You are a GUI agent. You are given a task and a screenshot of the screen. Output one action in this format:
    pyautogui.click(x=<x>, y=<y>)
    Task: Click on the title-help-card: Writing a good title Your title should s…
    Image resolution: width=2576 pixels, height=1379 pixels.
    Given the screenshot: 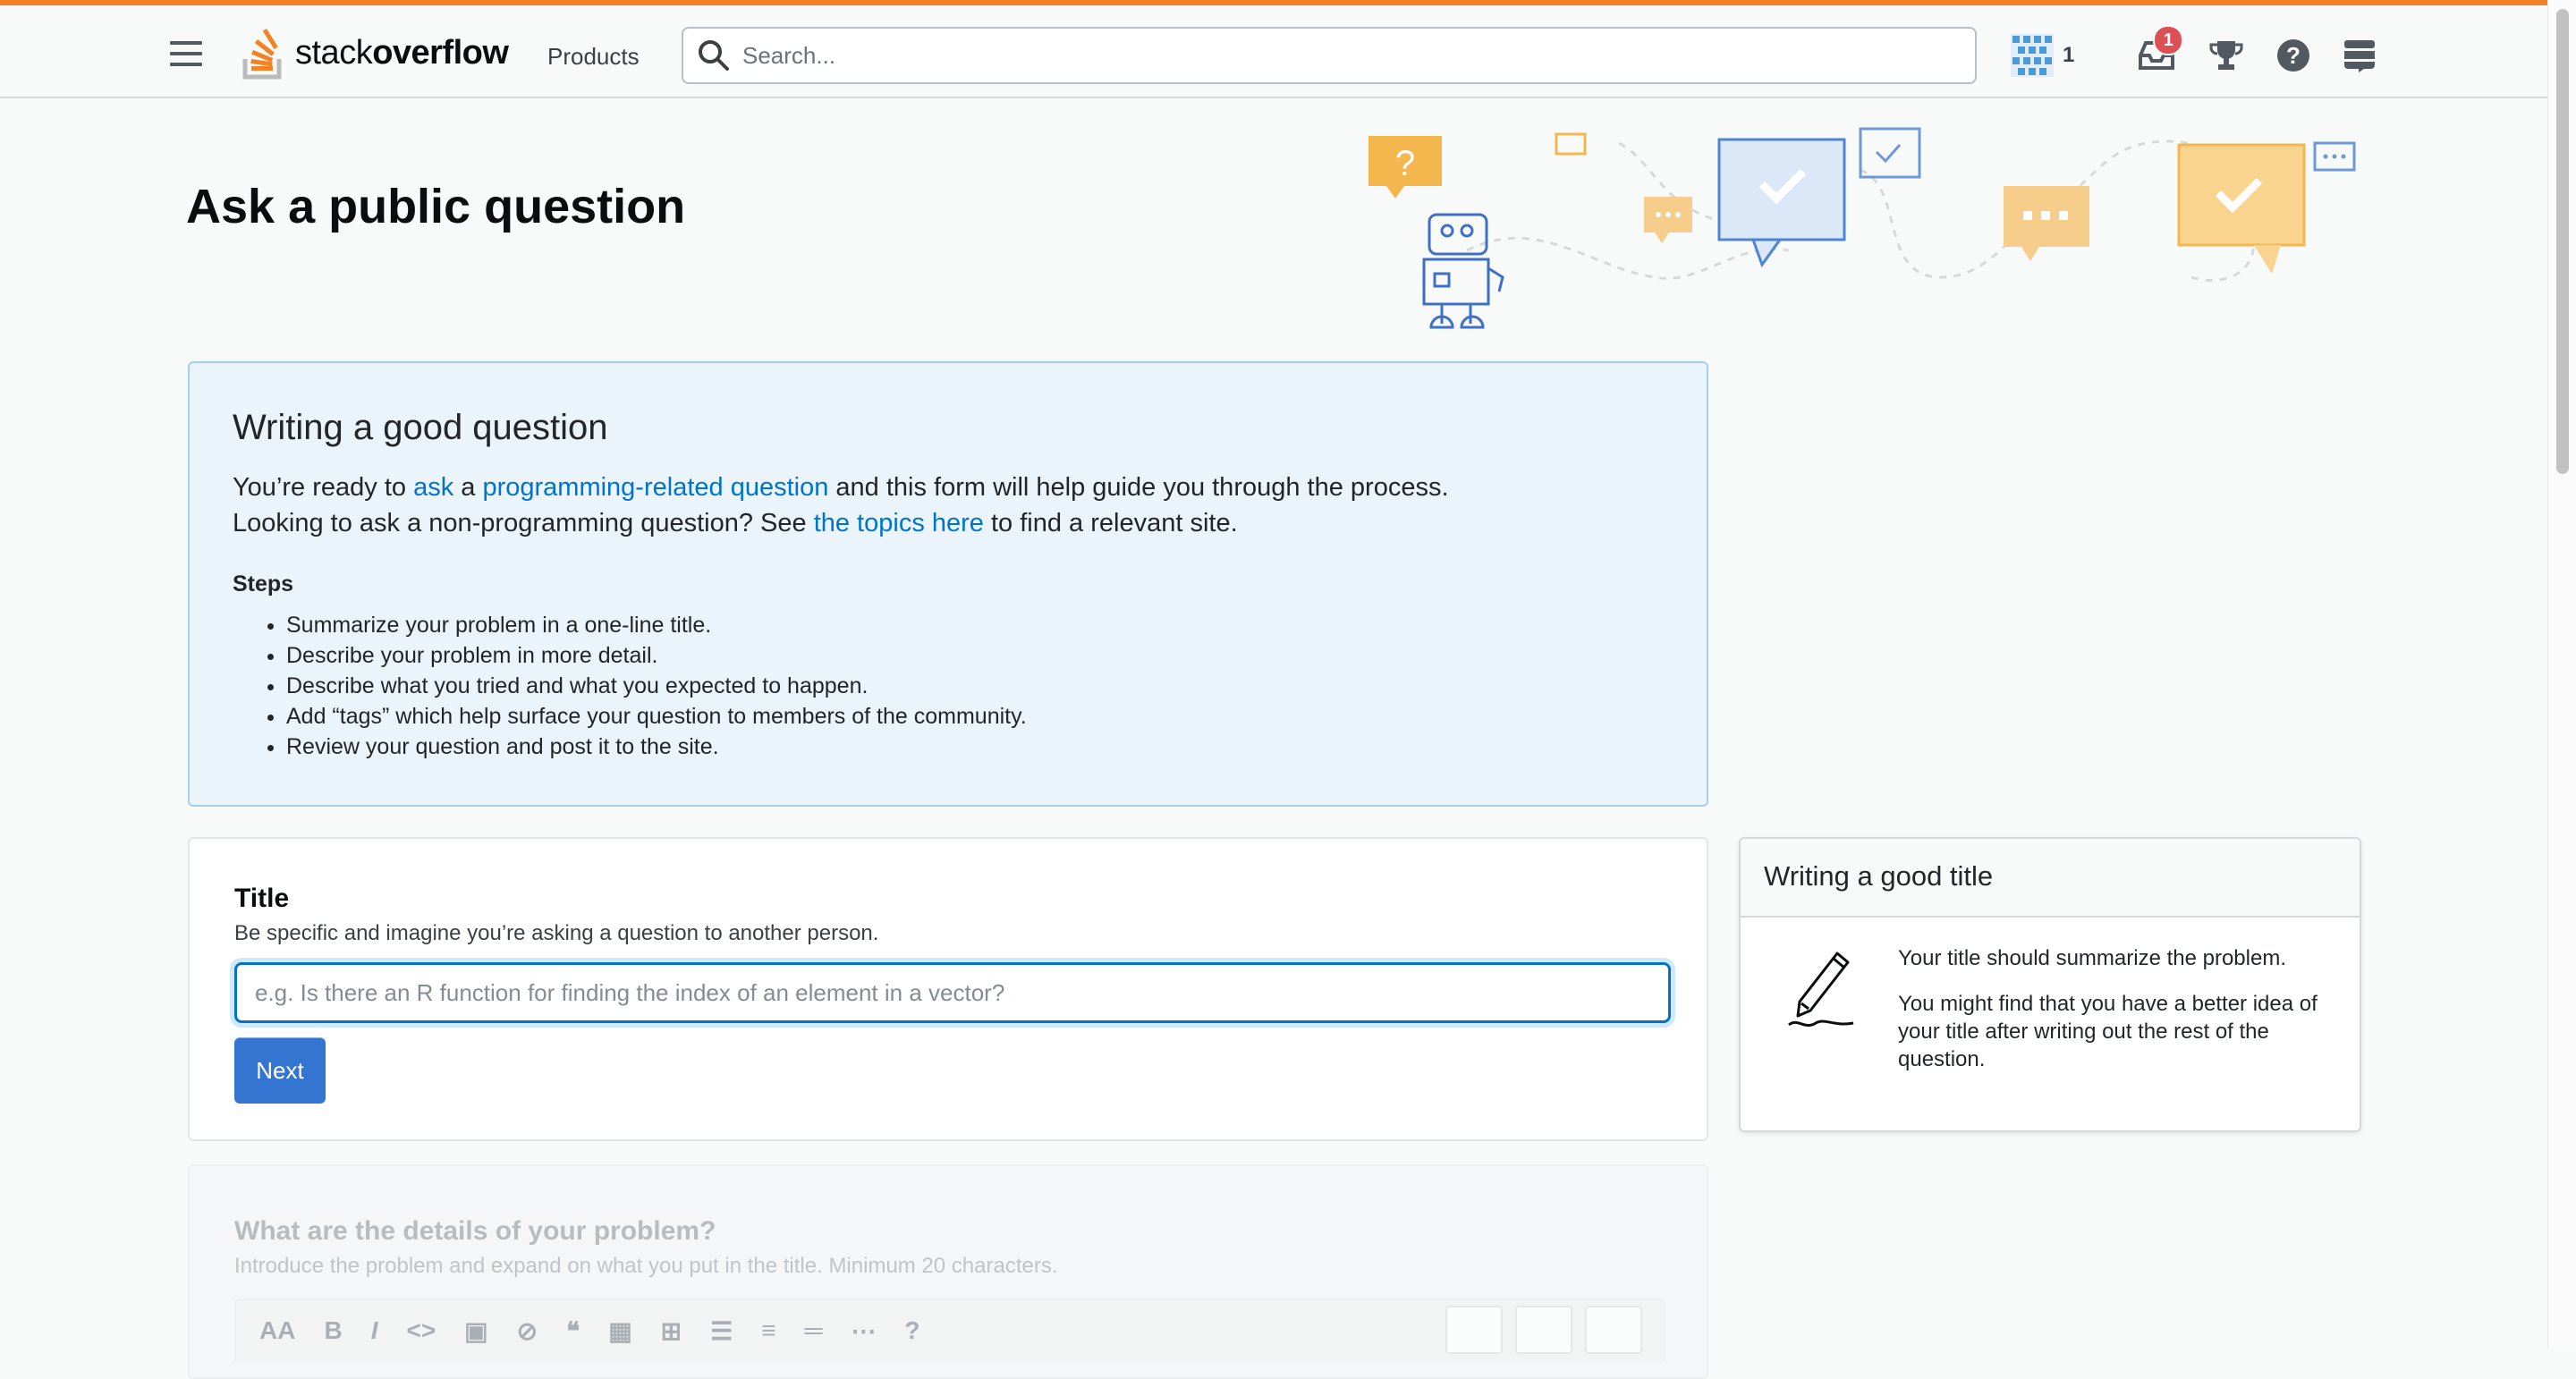 What is the action you would take?
    pyautogui.click(x=2050, y=984)
    